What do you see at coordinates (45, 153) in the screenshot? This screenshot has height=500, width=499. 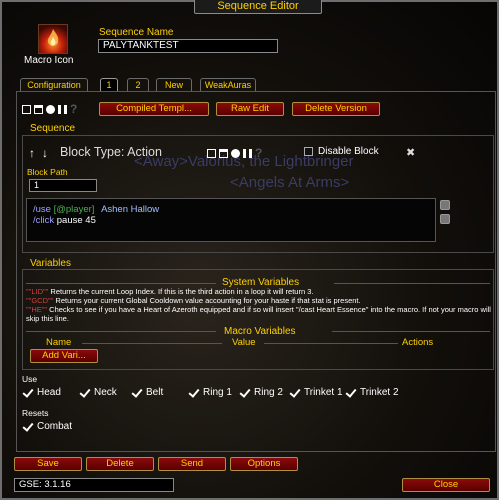 I see `arrow-down-icon: ↓` at bounding box center [45, 153].